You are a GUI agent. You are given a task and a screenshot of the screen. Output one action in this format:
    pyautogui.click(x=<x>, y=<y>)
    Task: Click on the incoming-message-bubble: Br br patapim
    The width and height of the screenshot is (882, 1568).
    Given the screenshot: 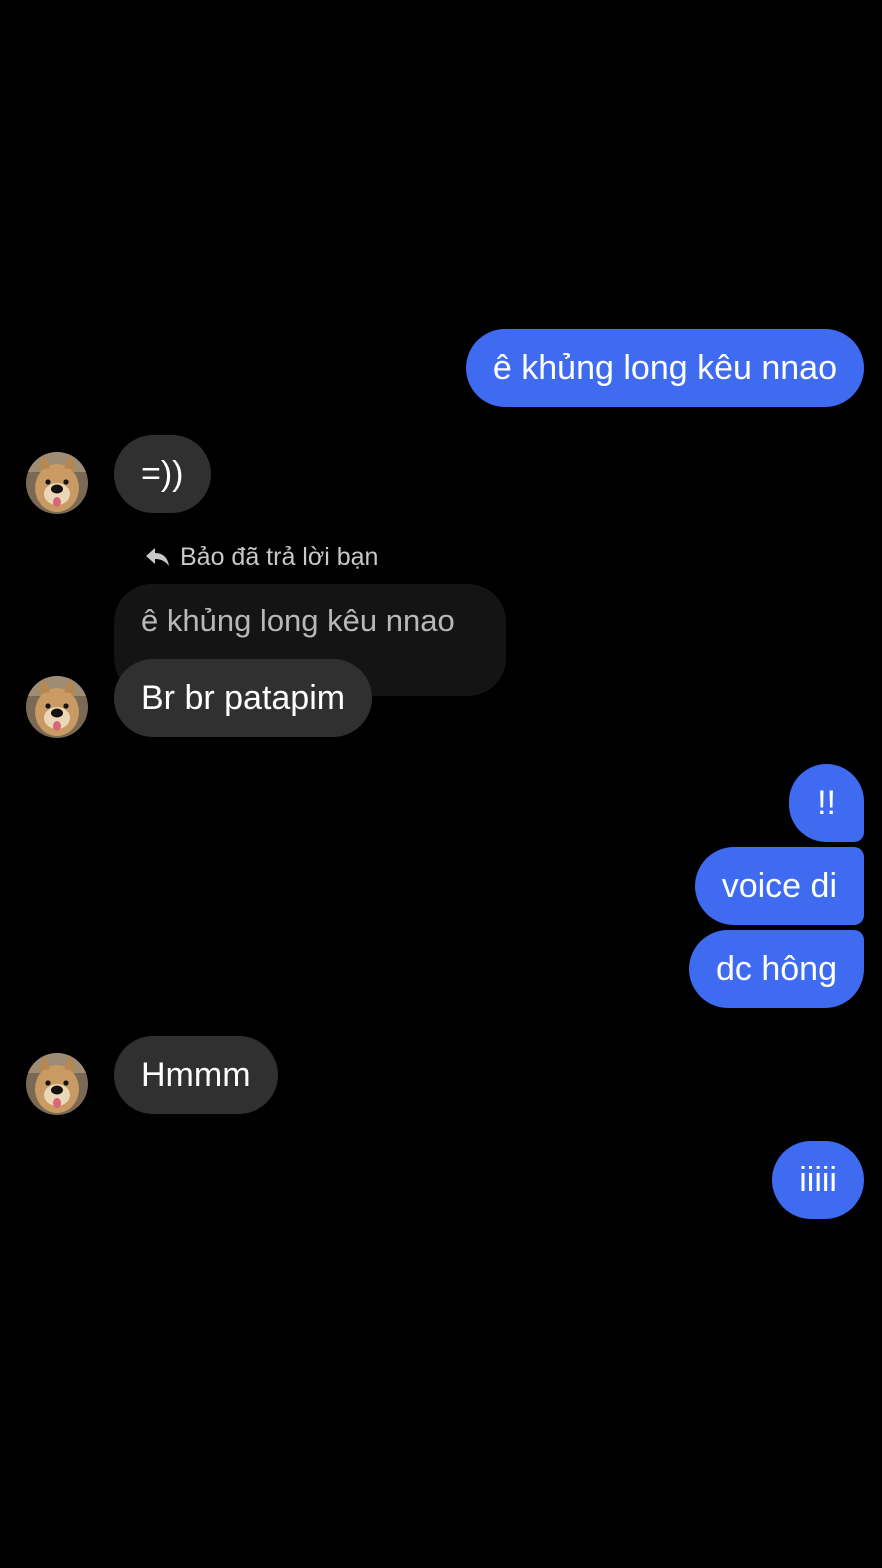 What is the action you would take?
    pyautogui.click(x=243, y=698)
    